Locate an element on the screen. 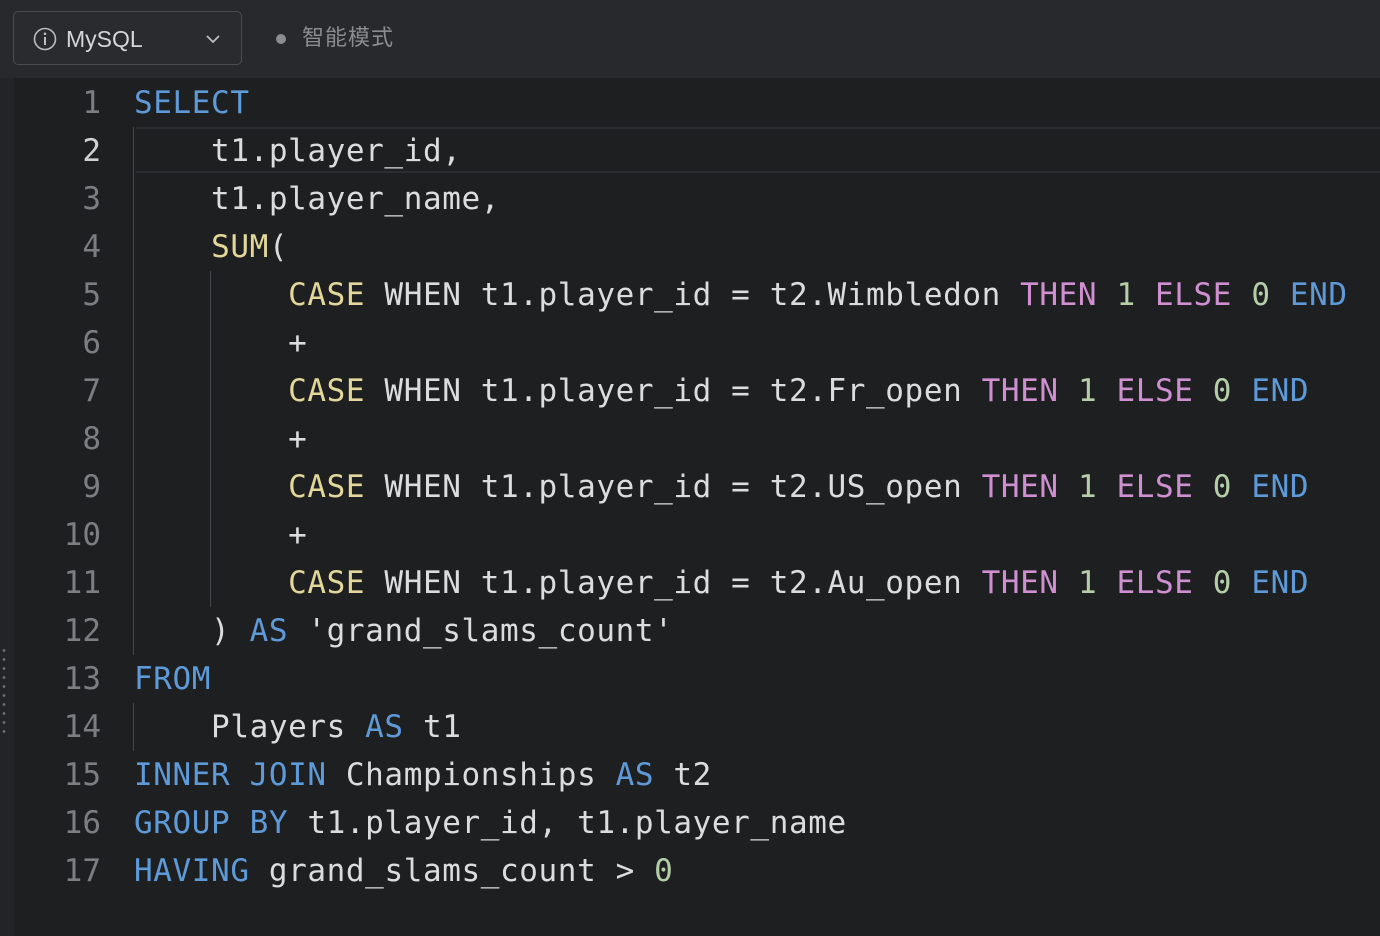 The image size is (1380, 936). code-token: t1.player_name, is located at coordinates (317, 199).